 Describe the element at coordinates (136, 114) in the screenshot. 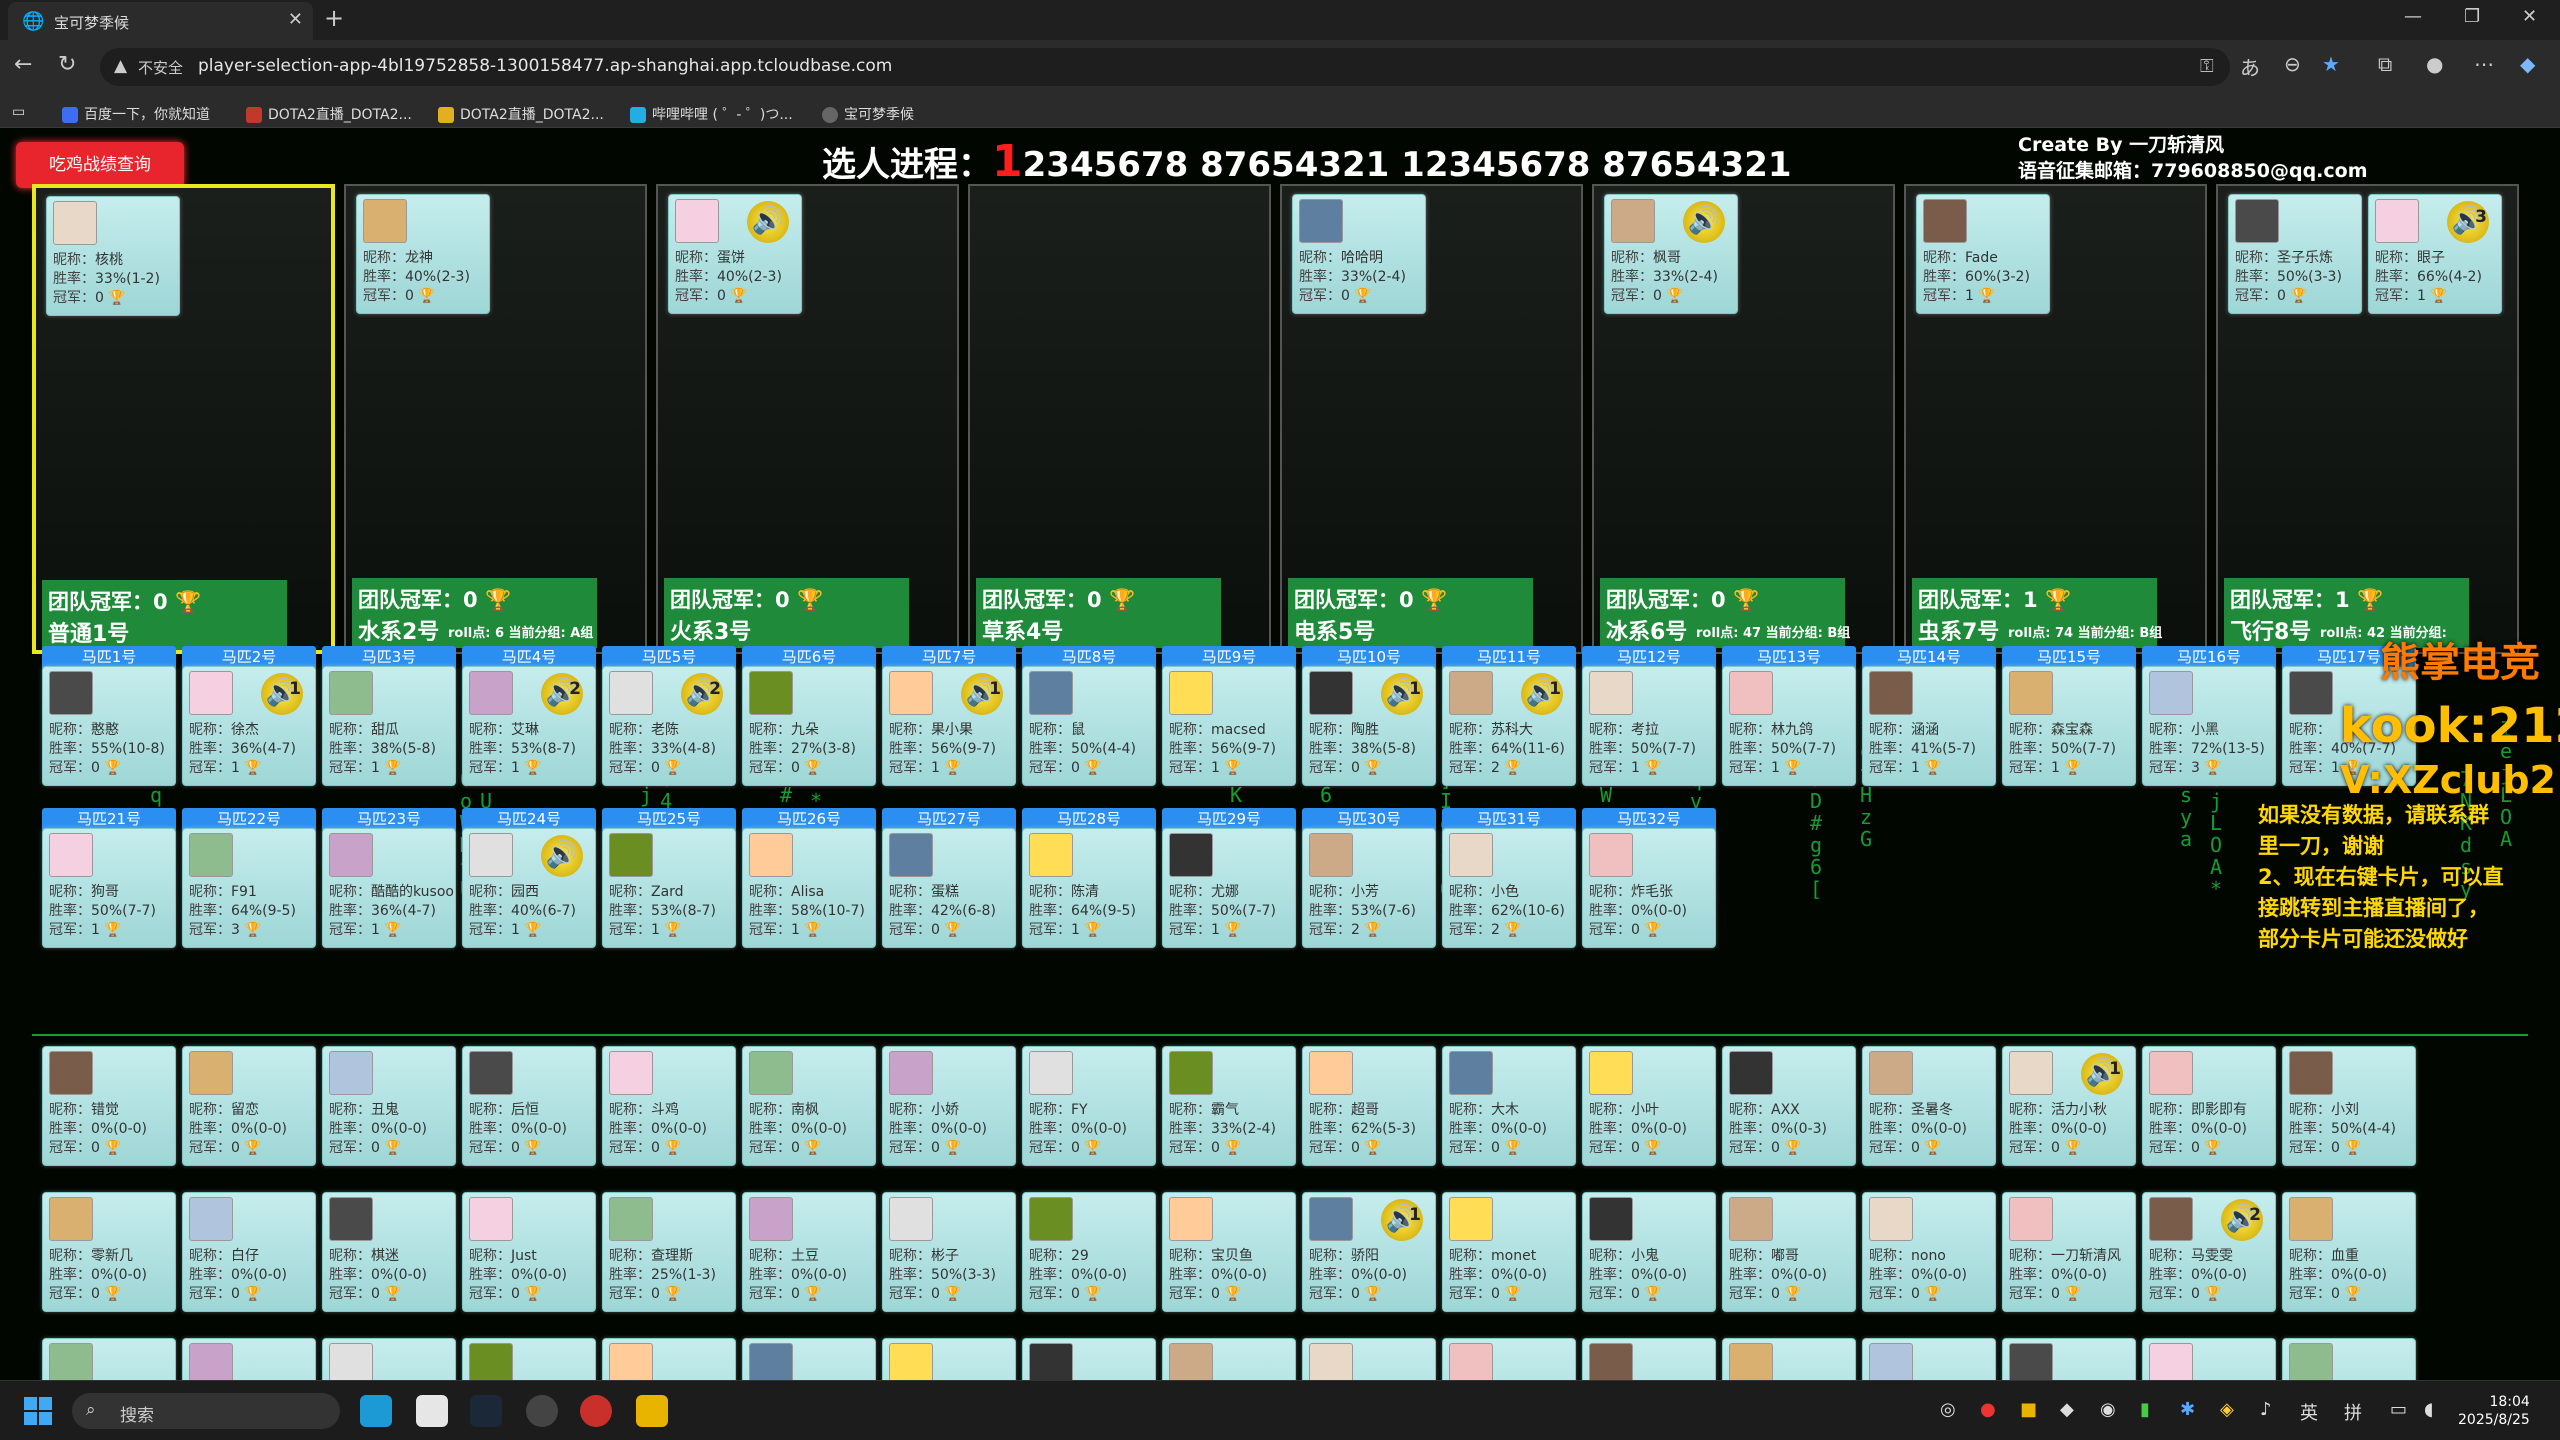

I see `bookmark-baidu: 百度一下，你就知道` at that location.